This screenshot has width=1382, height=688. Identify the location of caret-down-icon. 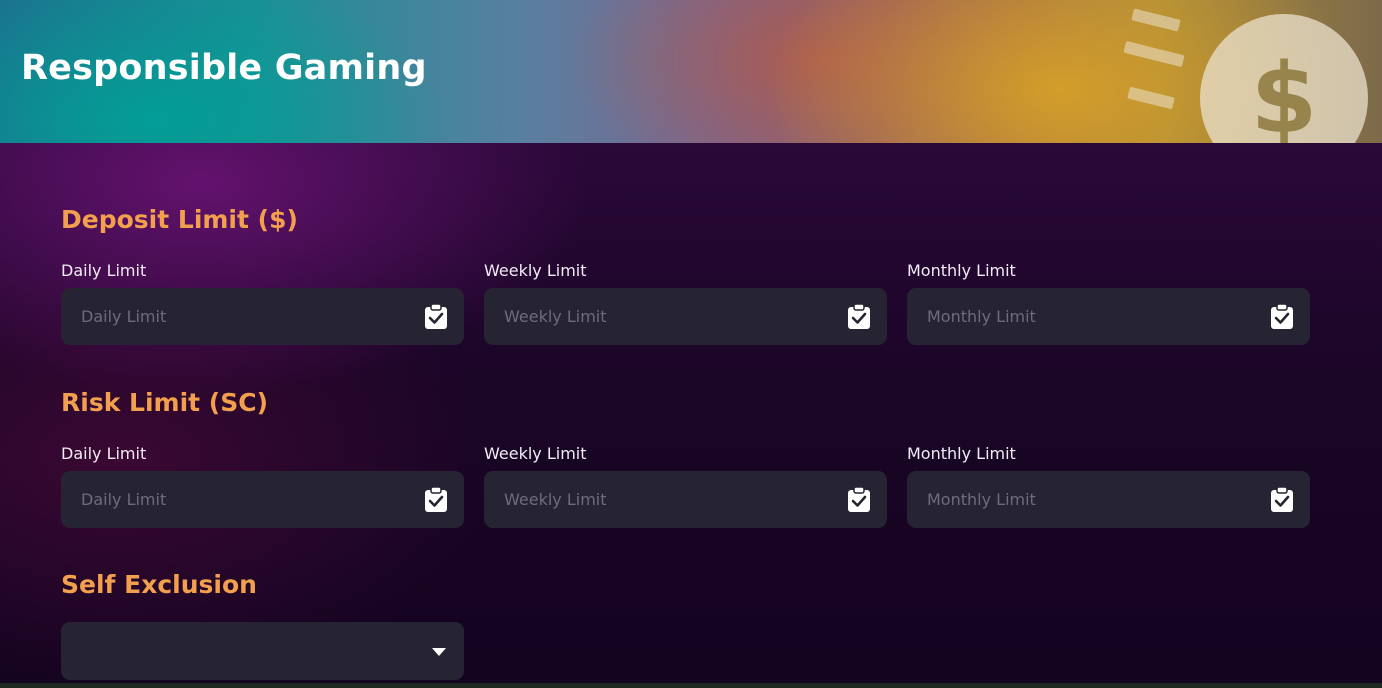
(439, 652).